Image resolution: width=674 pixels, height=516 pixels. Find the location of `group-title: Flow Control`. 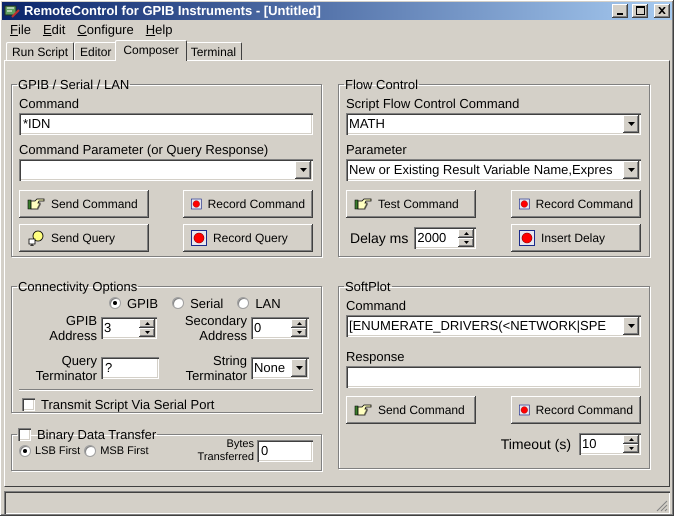

group-title: Flow Control is located at coordinates (381, 84).